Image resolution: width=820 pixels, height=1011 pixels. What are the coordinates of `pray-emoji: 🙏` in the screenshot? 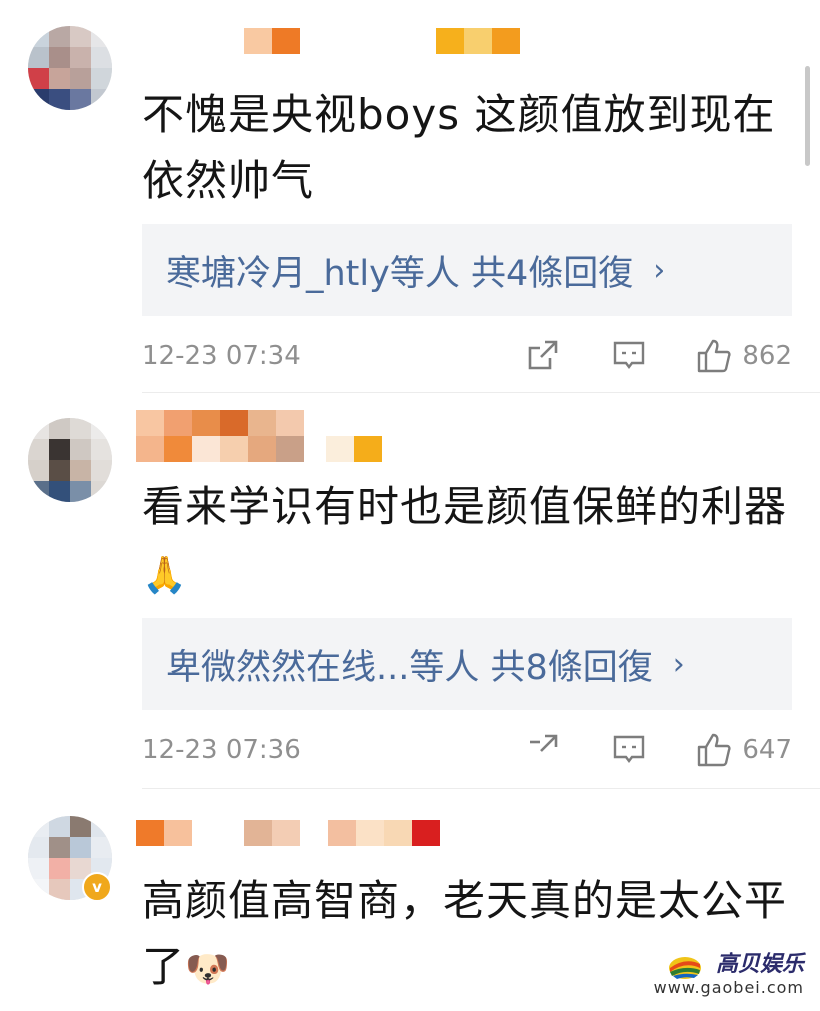 It's located at (165, 575).